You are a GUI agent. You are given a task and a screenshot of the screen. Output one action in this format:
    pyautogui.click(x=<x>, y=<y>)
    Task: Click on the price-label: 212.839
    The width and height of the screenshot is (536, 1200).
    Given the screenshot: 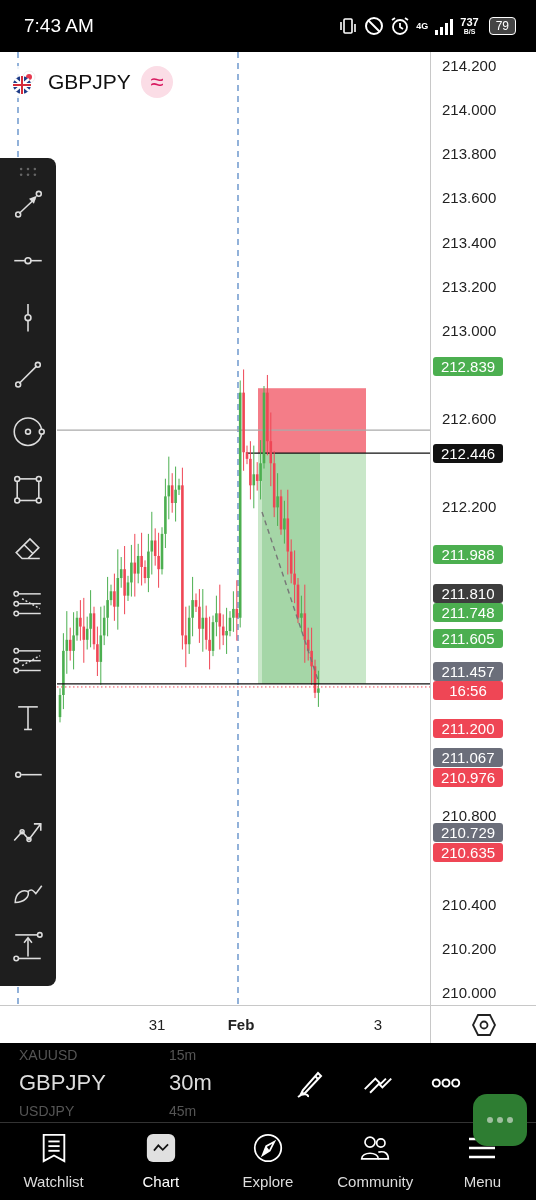 What is the action you would take?
    pyautogui.click(x=468, y=366)
    